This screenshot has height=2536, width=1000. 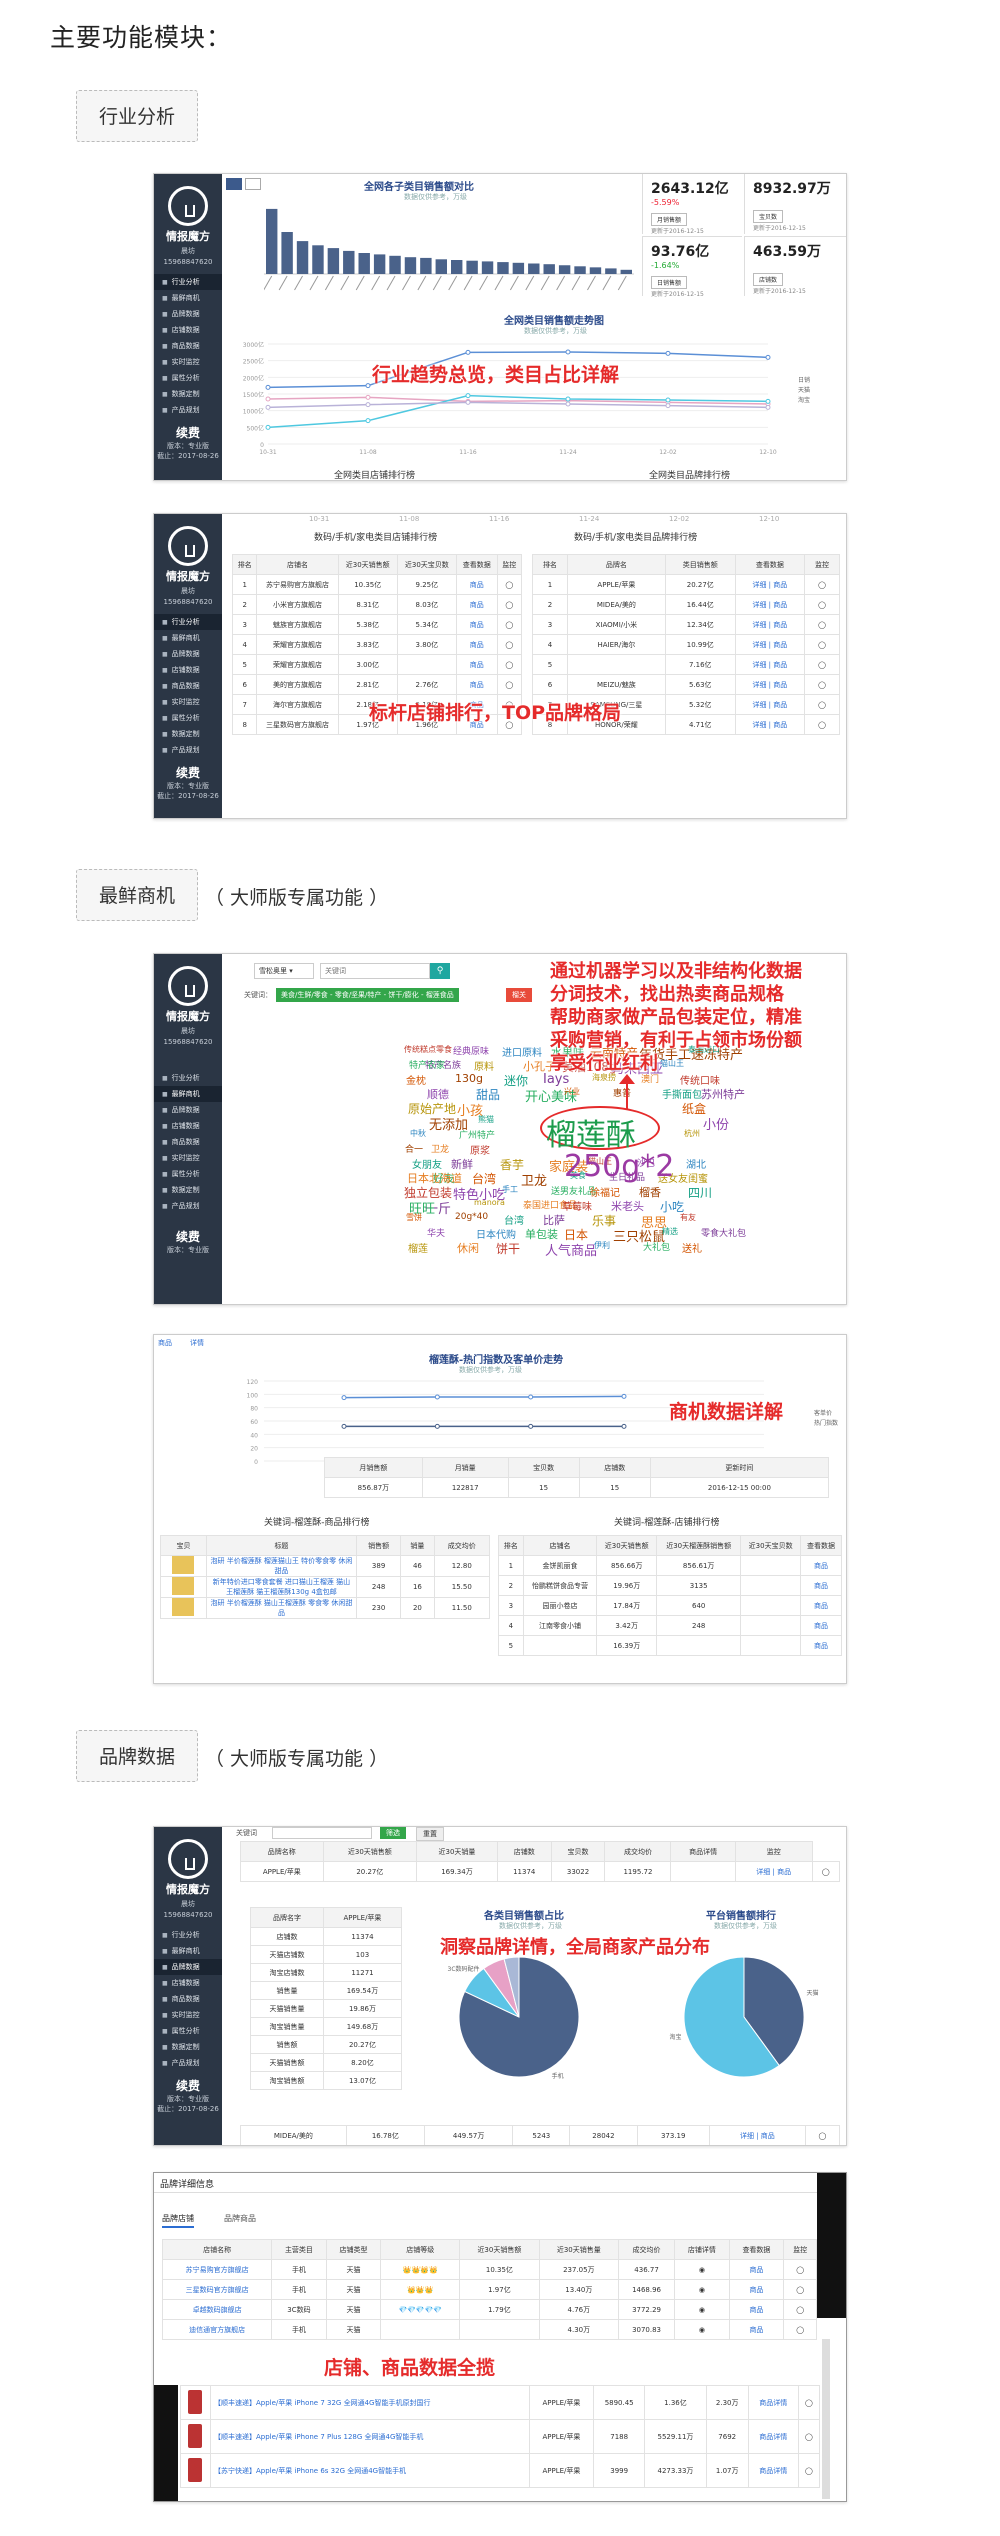 What do you see at coordinates (519, 995) in the screenshot?
I see `keyword-pill: 榴关` at bounding box center [519, 995].